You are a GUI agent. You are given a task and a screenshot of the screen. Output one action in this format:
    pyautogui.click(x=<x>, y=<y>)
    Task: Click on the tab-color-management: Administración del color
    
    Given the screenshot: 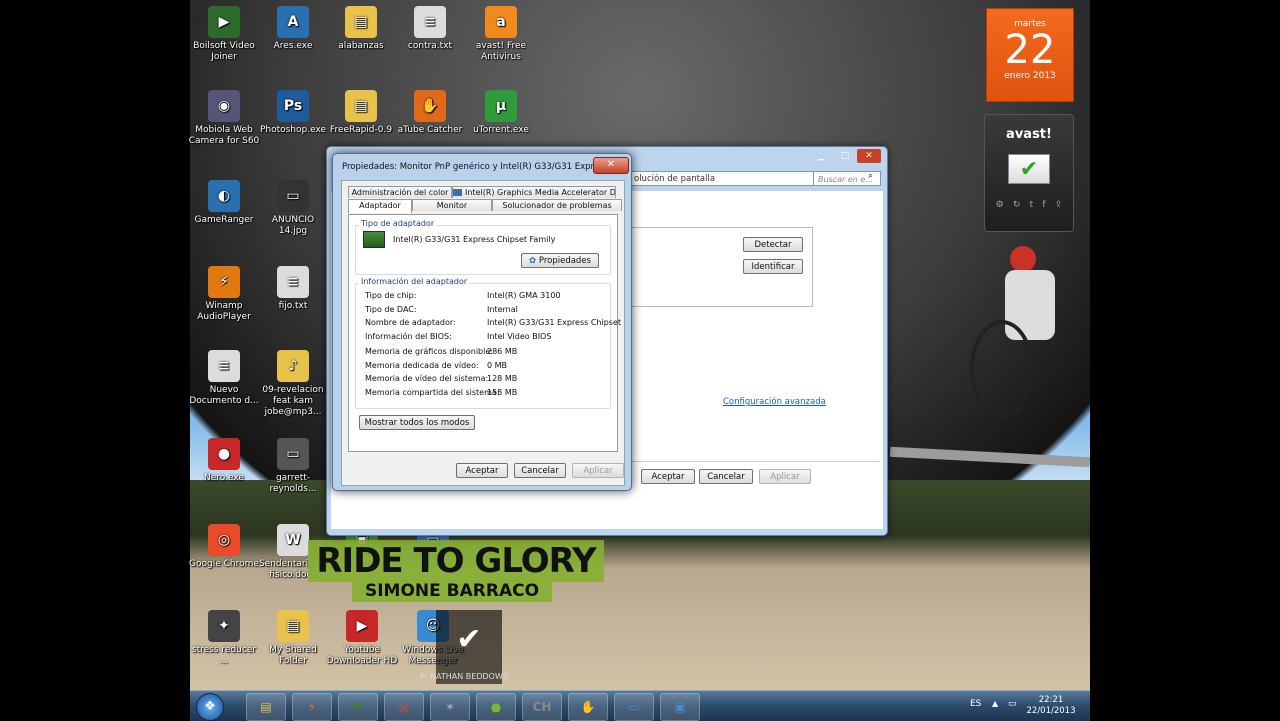 What is the action you would take?
    pyautogui.click(x=400, y=192)
    